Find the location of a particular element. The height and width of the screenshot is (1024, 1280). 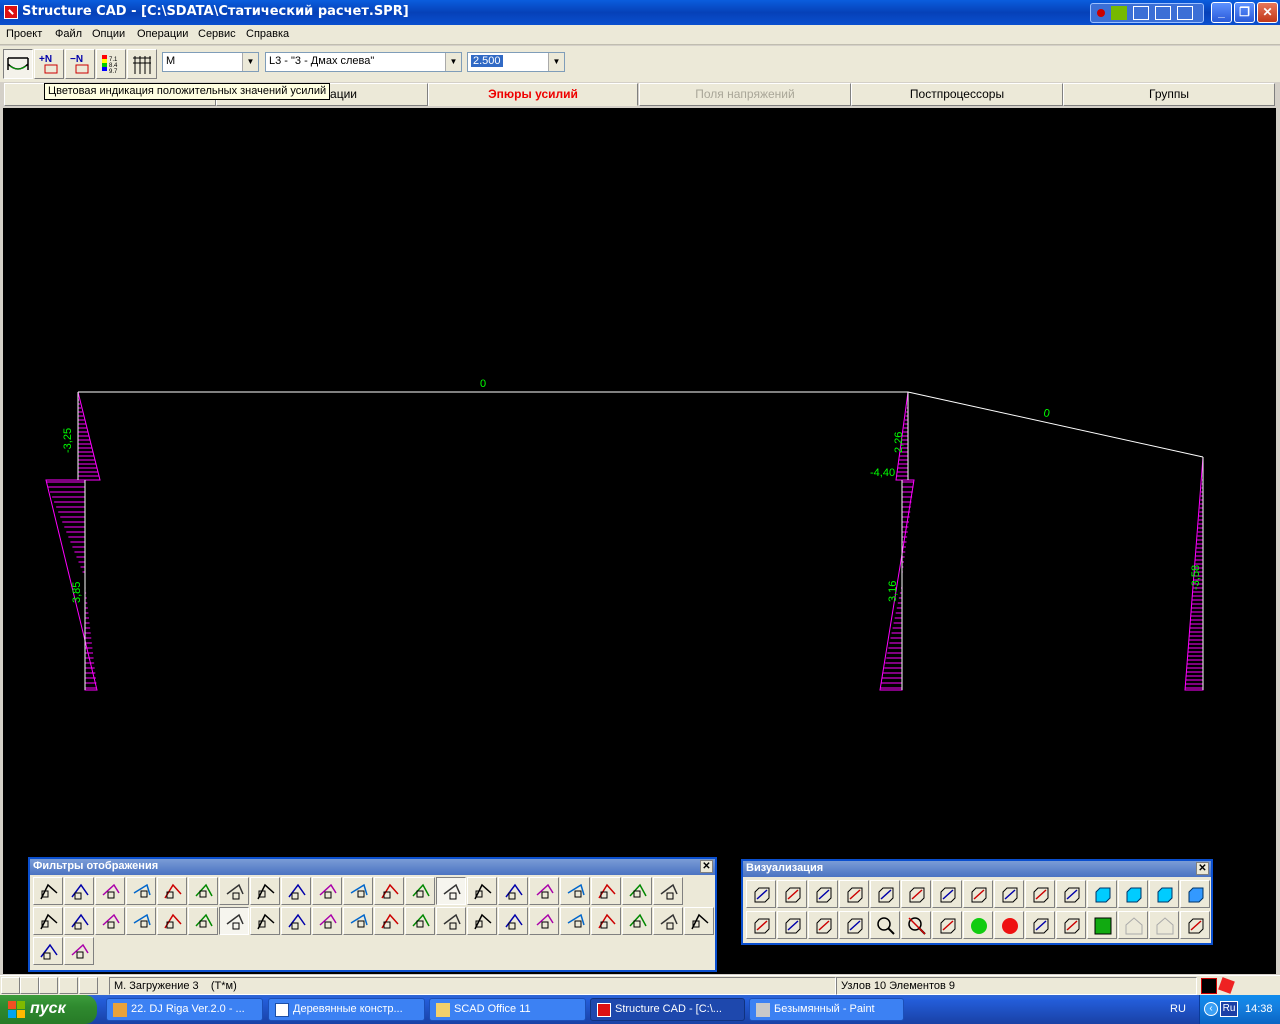

record-icon is located at coordinates (1101, 13).